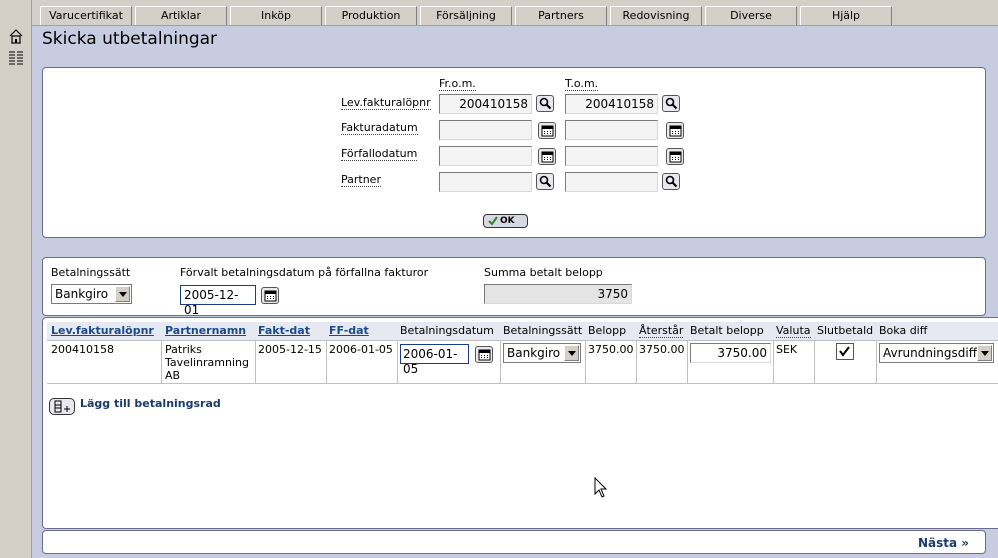 Image resolution: width=998 pixels, height=558 pixels. Describe the element at coordinates (846, 15) in the screenshot. I see `tab-hjalp: Hjälp` at that location.